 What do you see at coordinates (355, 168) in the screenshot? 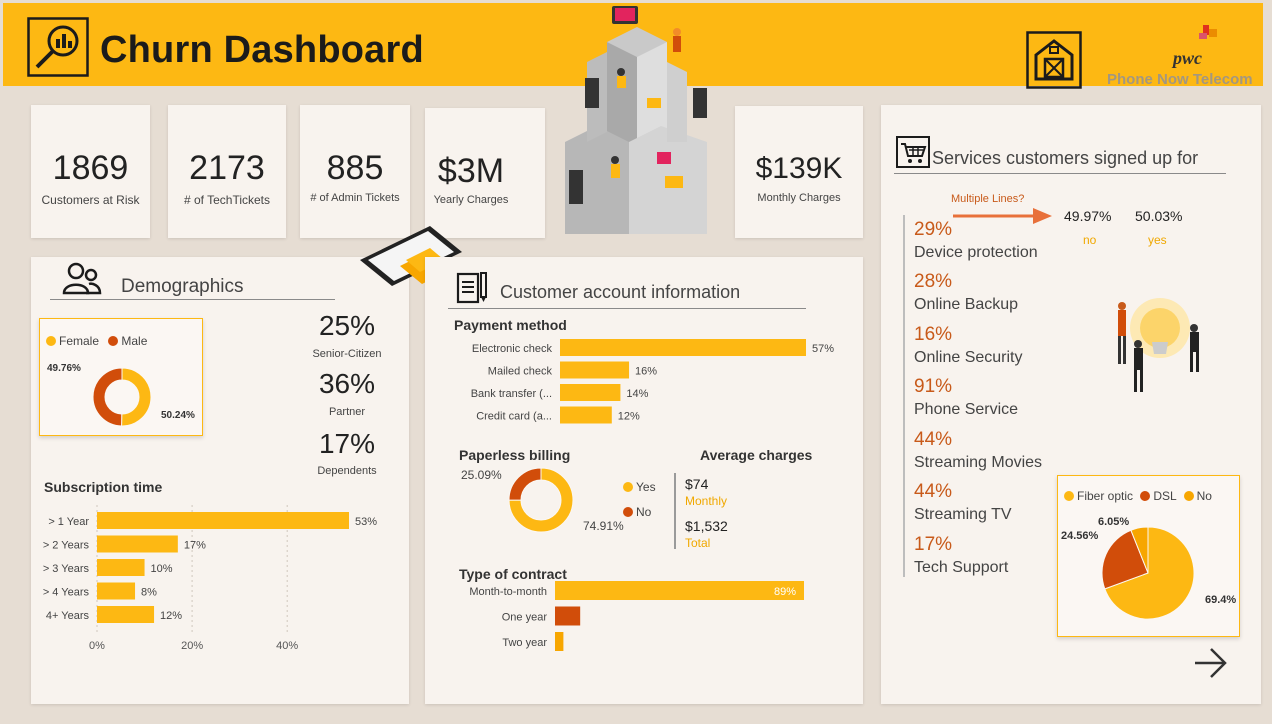
I see `kpi-value: 885` at bounding box center [355, 168].